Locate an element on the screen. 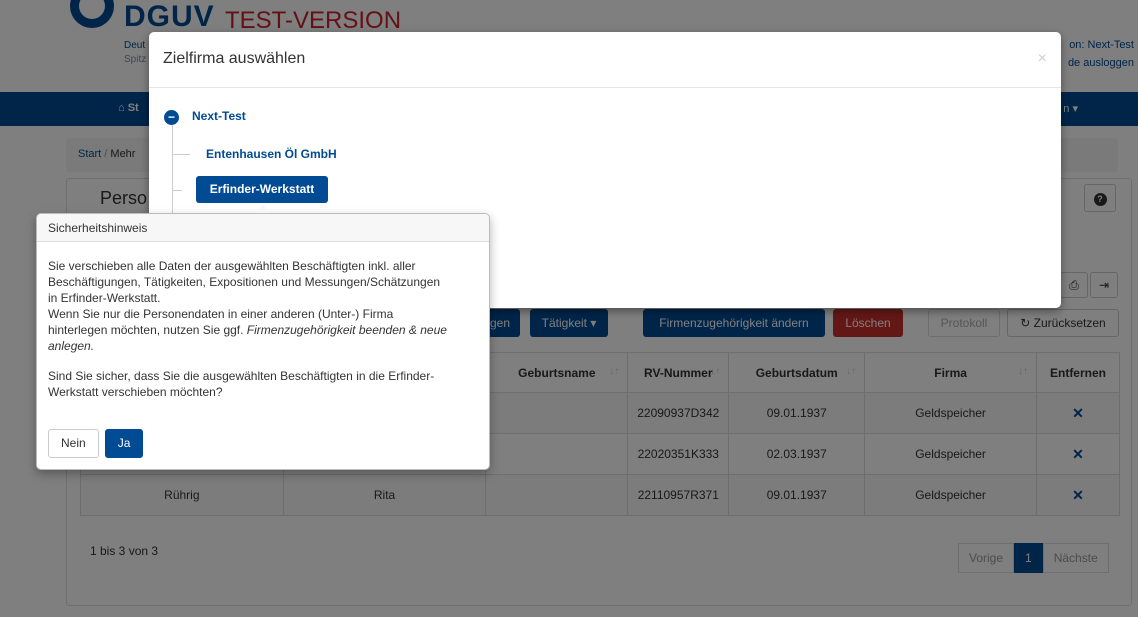 The width and height of the screenshot is (1138, 617). popover-text: in Erfinder-Werkstatt. is located at coordinates (104, 298).